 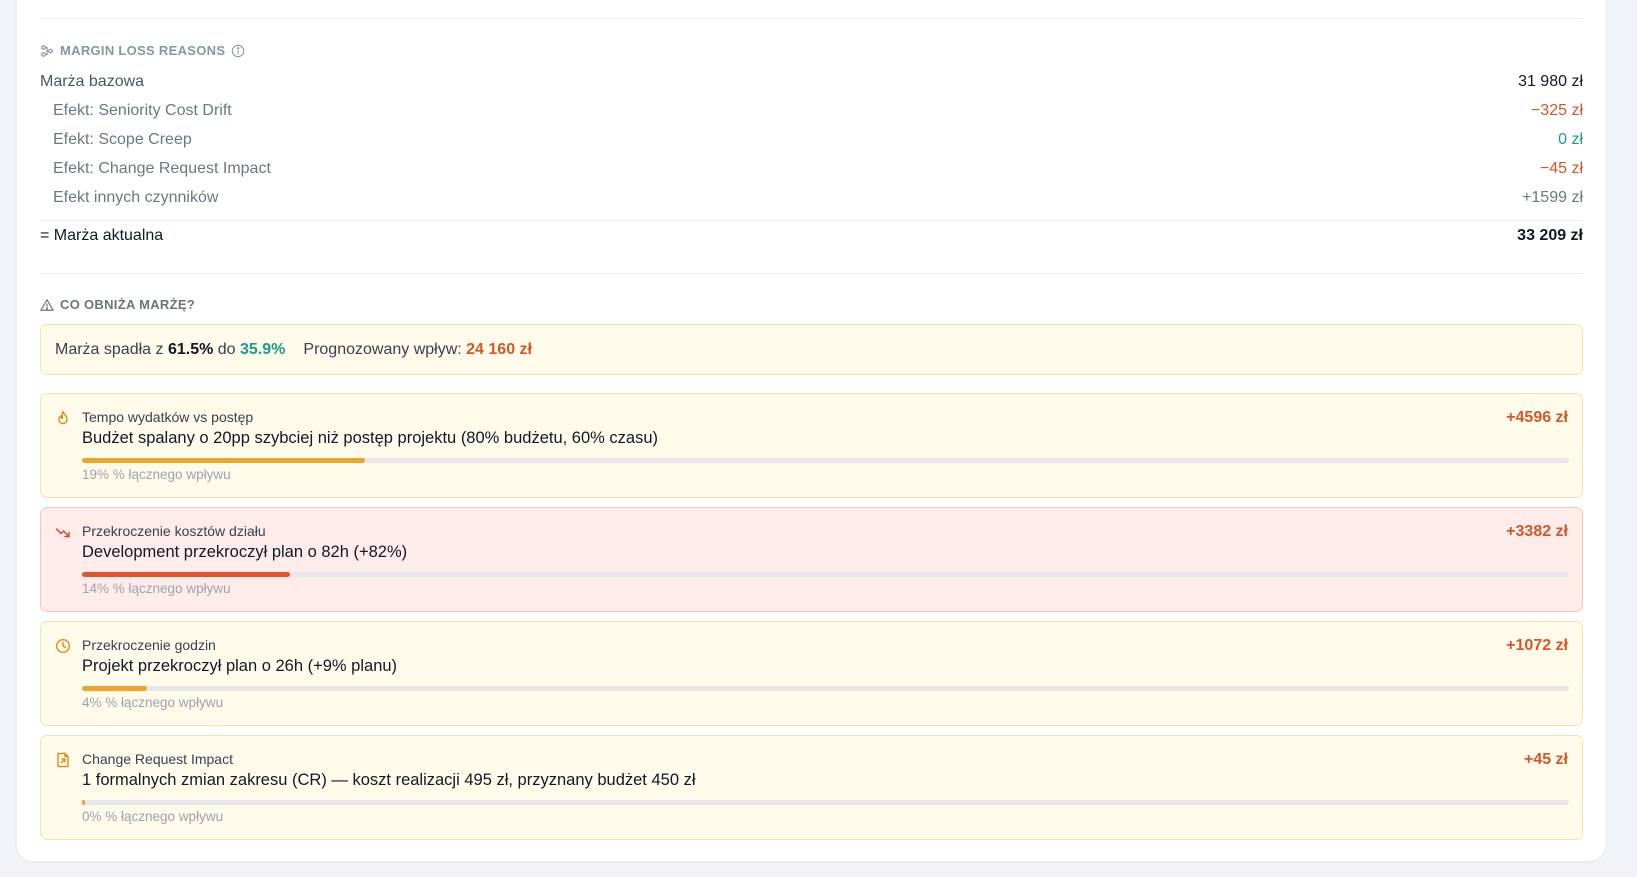 What do you see at coordinates (811, 111) in the screenshot?
I see `effect-row: Efekt: Seniority Cost Drift −325 zł` at bounding box center [811, 111].